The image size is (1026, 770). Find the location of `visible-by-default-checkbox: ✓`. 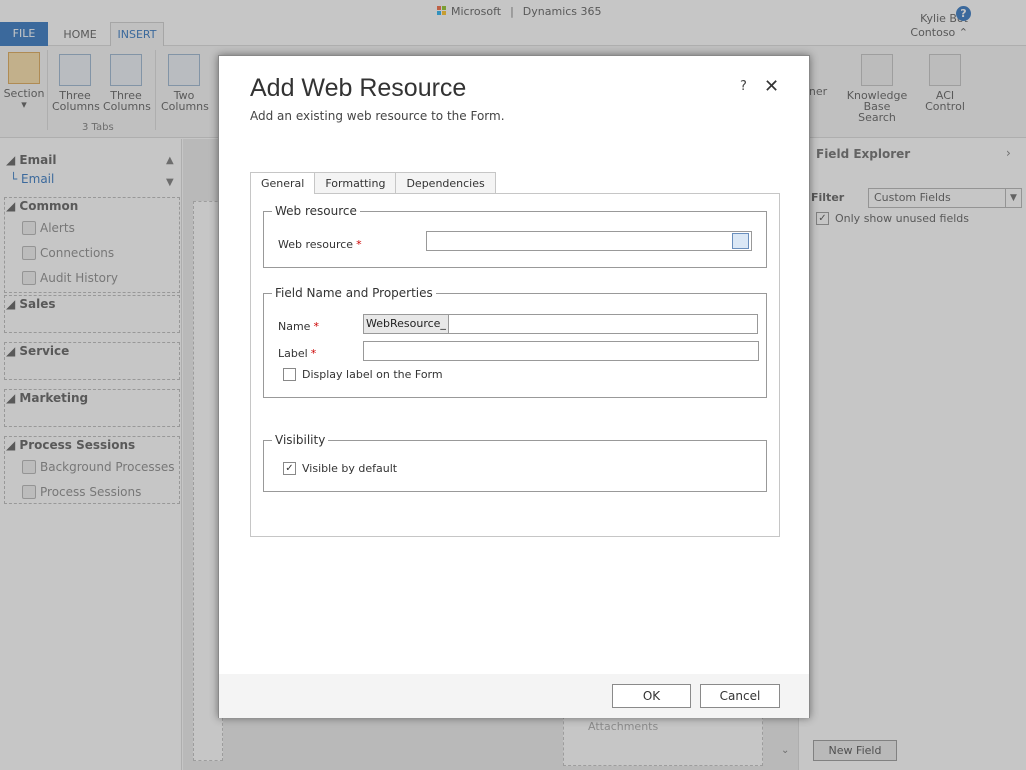

visible-by-default-checkbox: ✓ is located at coordinates (289, 468).